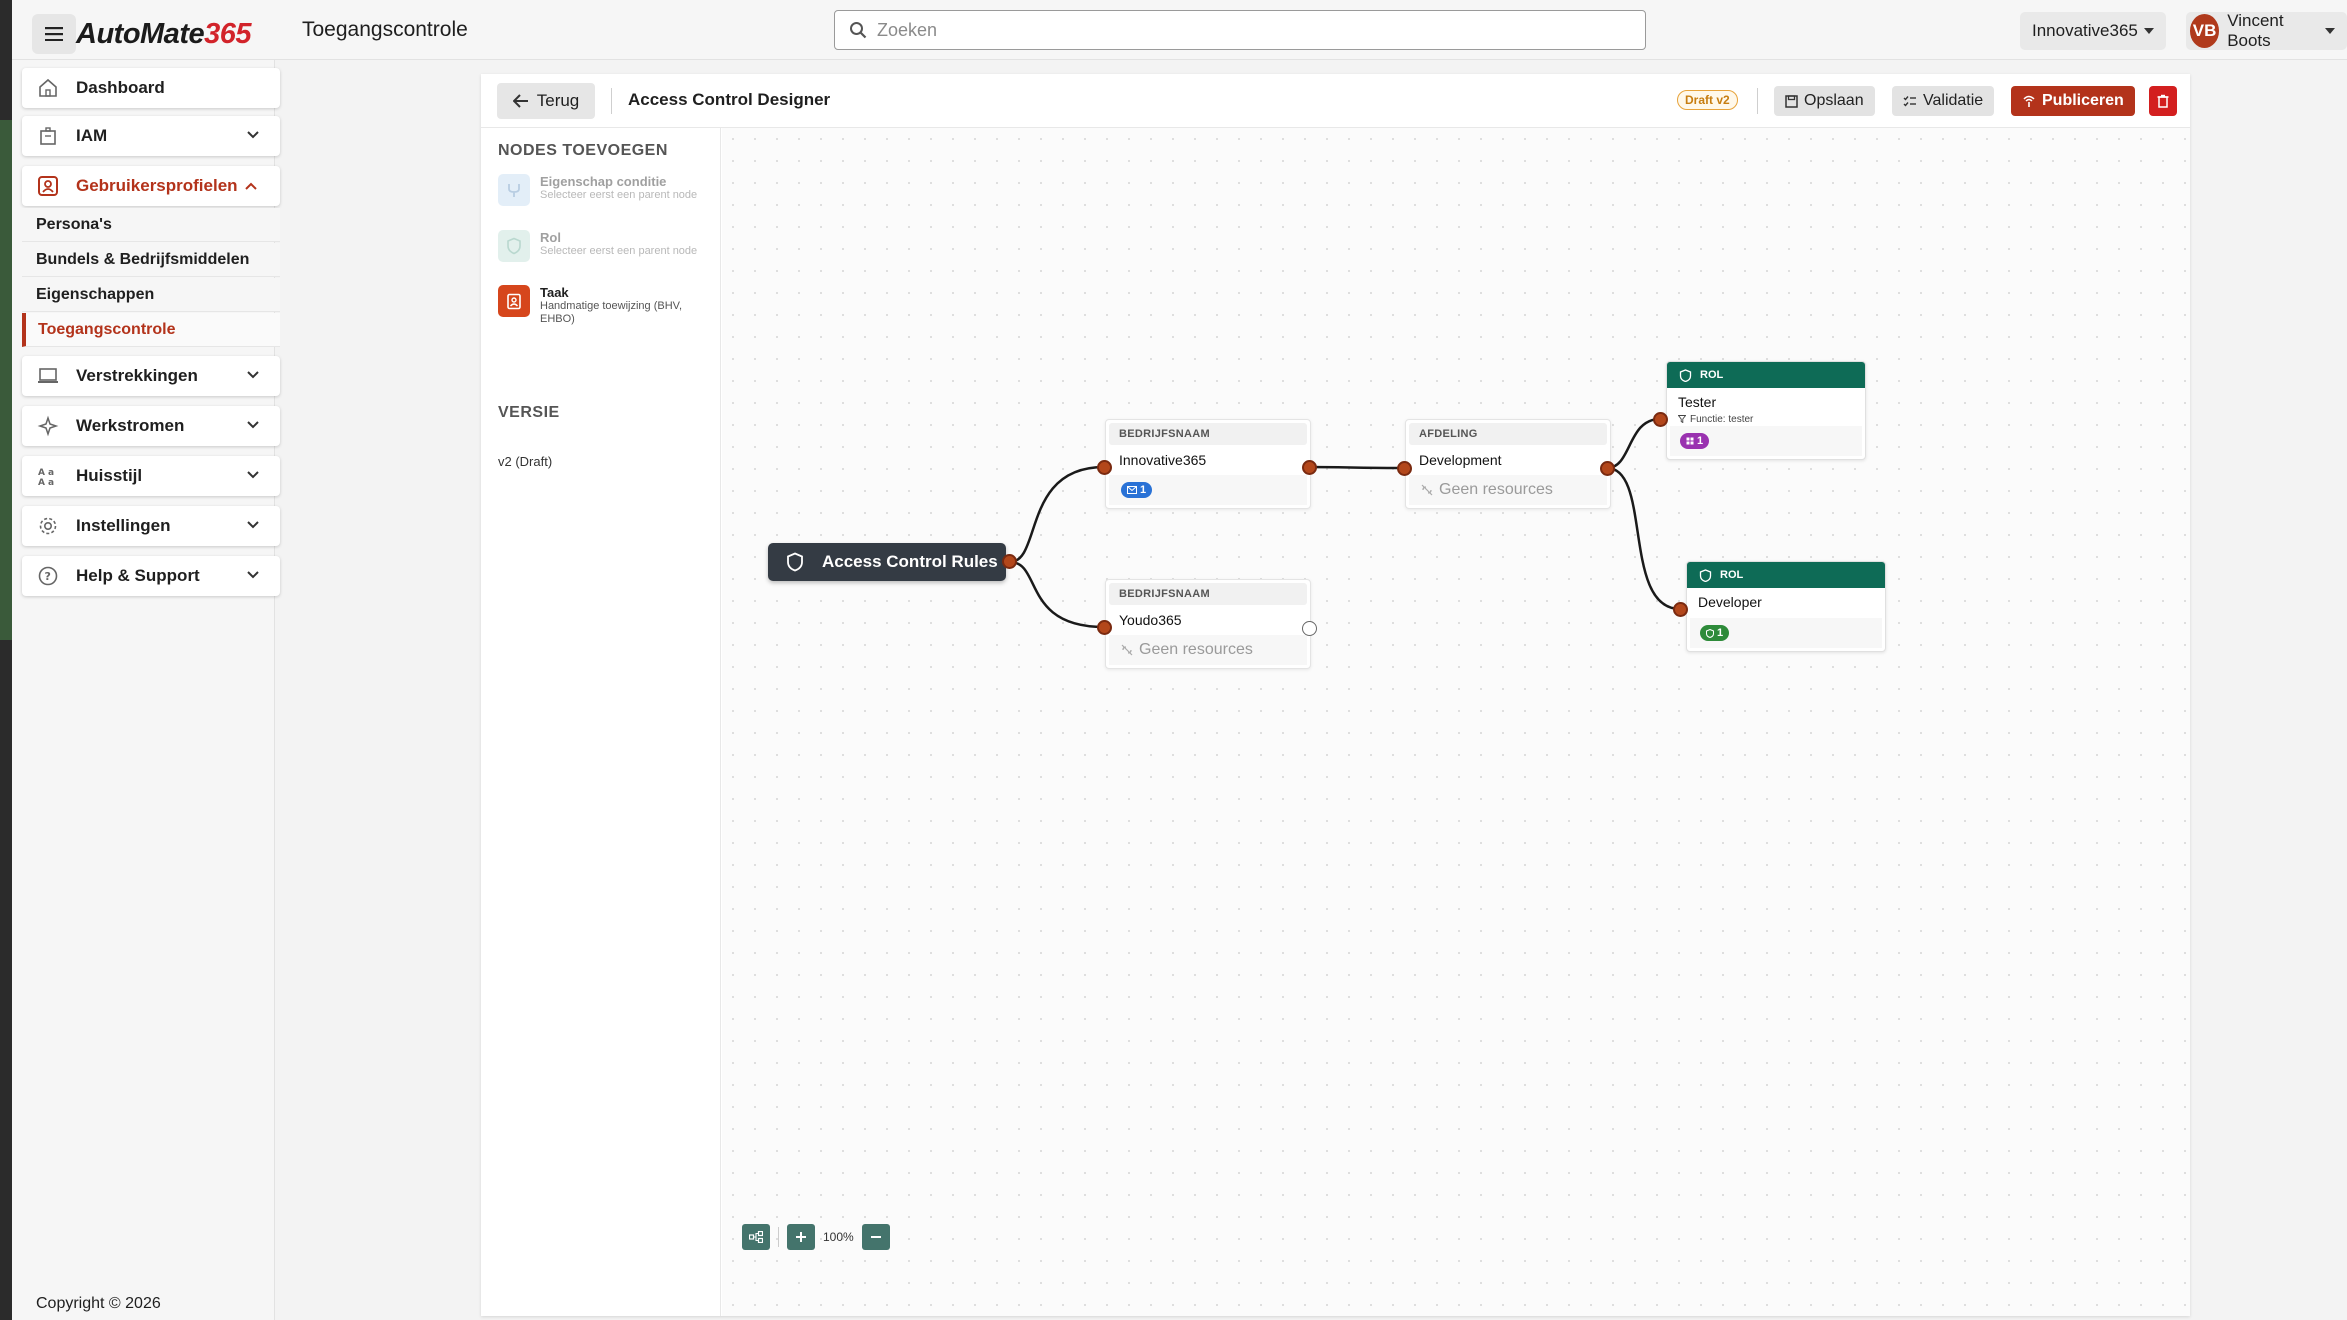  I want to click on zoom-controls: 100%, so click(816, 1237).